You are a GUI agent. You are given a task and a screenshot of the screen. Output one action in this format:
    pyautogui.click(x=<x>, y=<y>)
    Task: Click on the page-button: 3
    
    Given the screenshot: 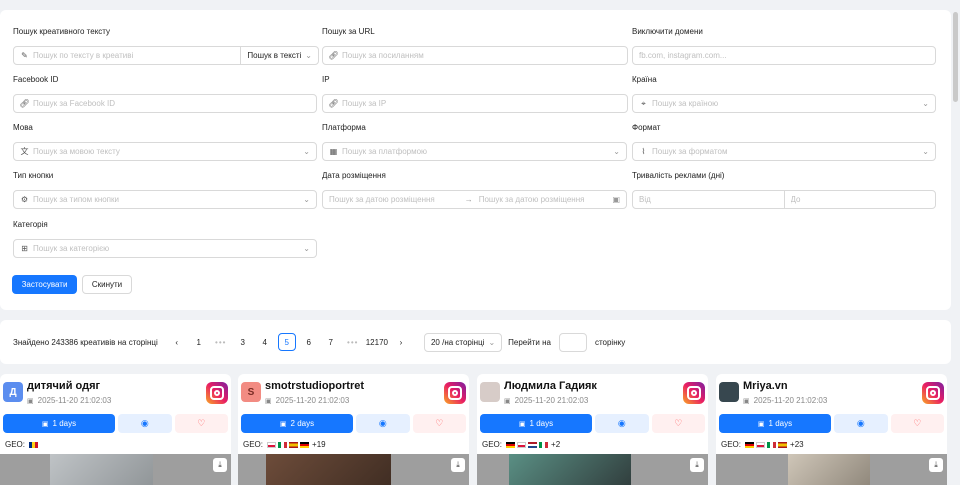 What is the action you would take?
    pyautogui.click(x=243, y=342)
    